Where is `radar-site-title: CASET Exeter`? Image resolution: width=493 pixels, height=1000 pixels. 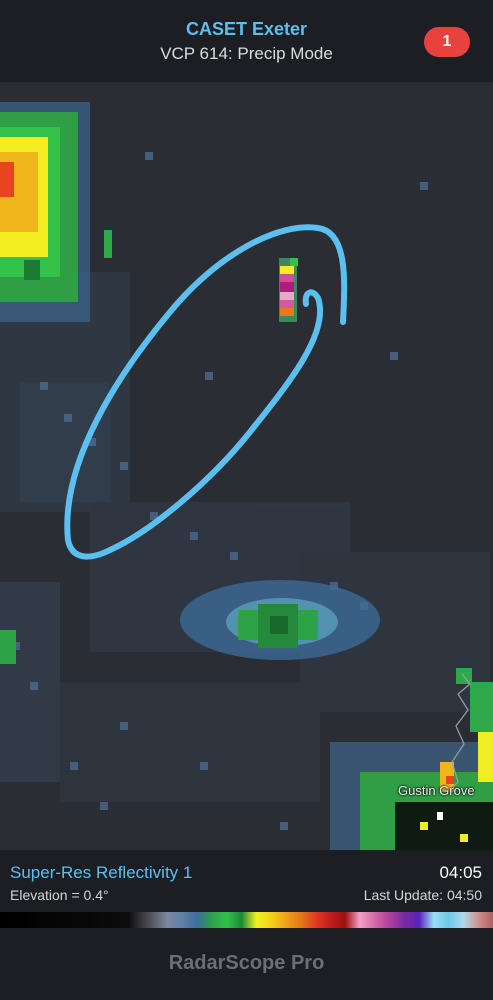
radar-site-title: CASET Exeter is located at coordinates (246, 29).